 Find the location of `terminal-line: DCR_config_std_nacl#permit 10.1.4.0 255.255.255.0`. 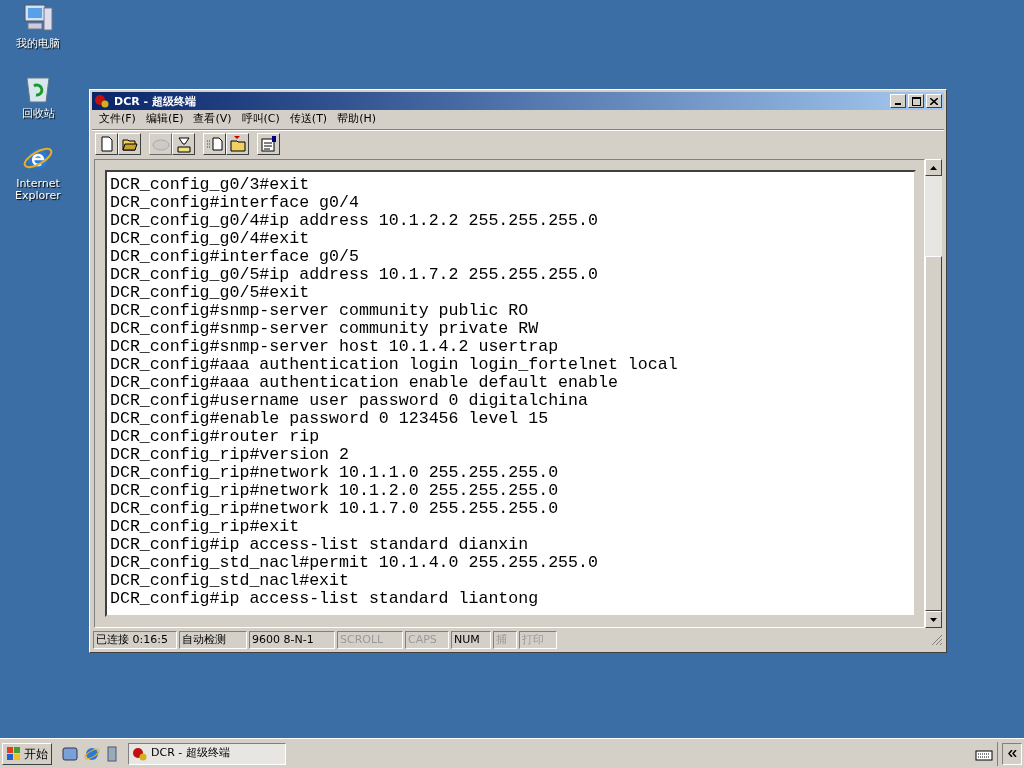

terminal-line: DCR_config_std_nacl#permit 10.1.4.0 255.255.255.0 is located at coordinates (354, 563).